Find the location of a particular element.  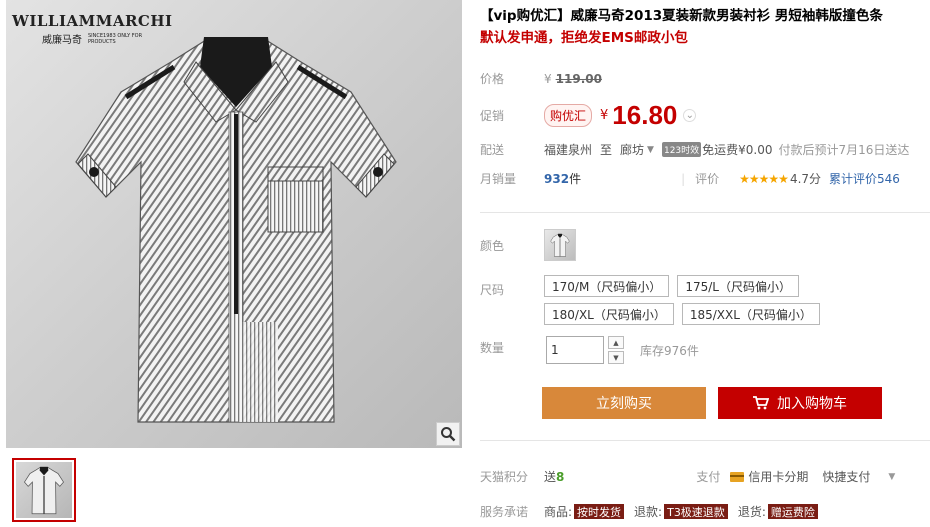

currency-symbol: ¥ is located at coordinates (548, 78).